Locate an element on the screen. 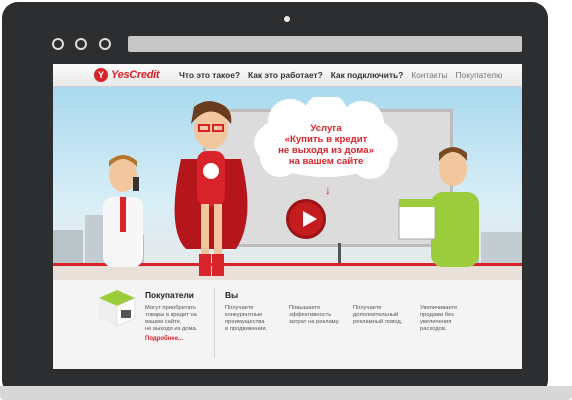 This screenshot has height=400, width=572. cloud-line-1: Услуга is located at coordinates (326, 128).